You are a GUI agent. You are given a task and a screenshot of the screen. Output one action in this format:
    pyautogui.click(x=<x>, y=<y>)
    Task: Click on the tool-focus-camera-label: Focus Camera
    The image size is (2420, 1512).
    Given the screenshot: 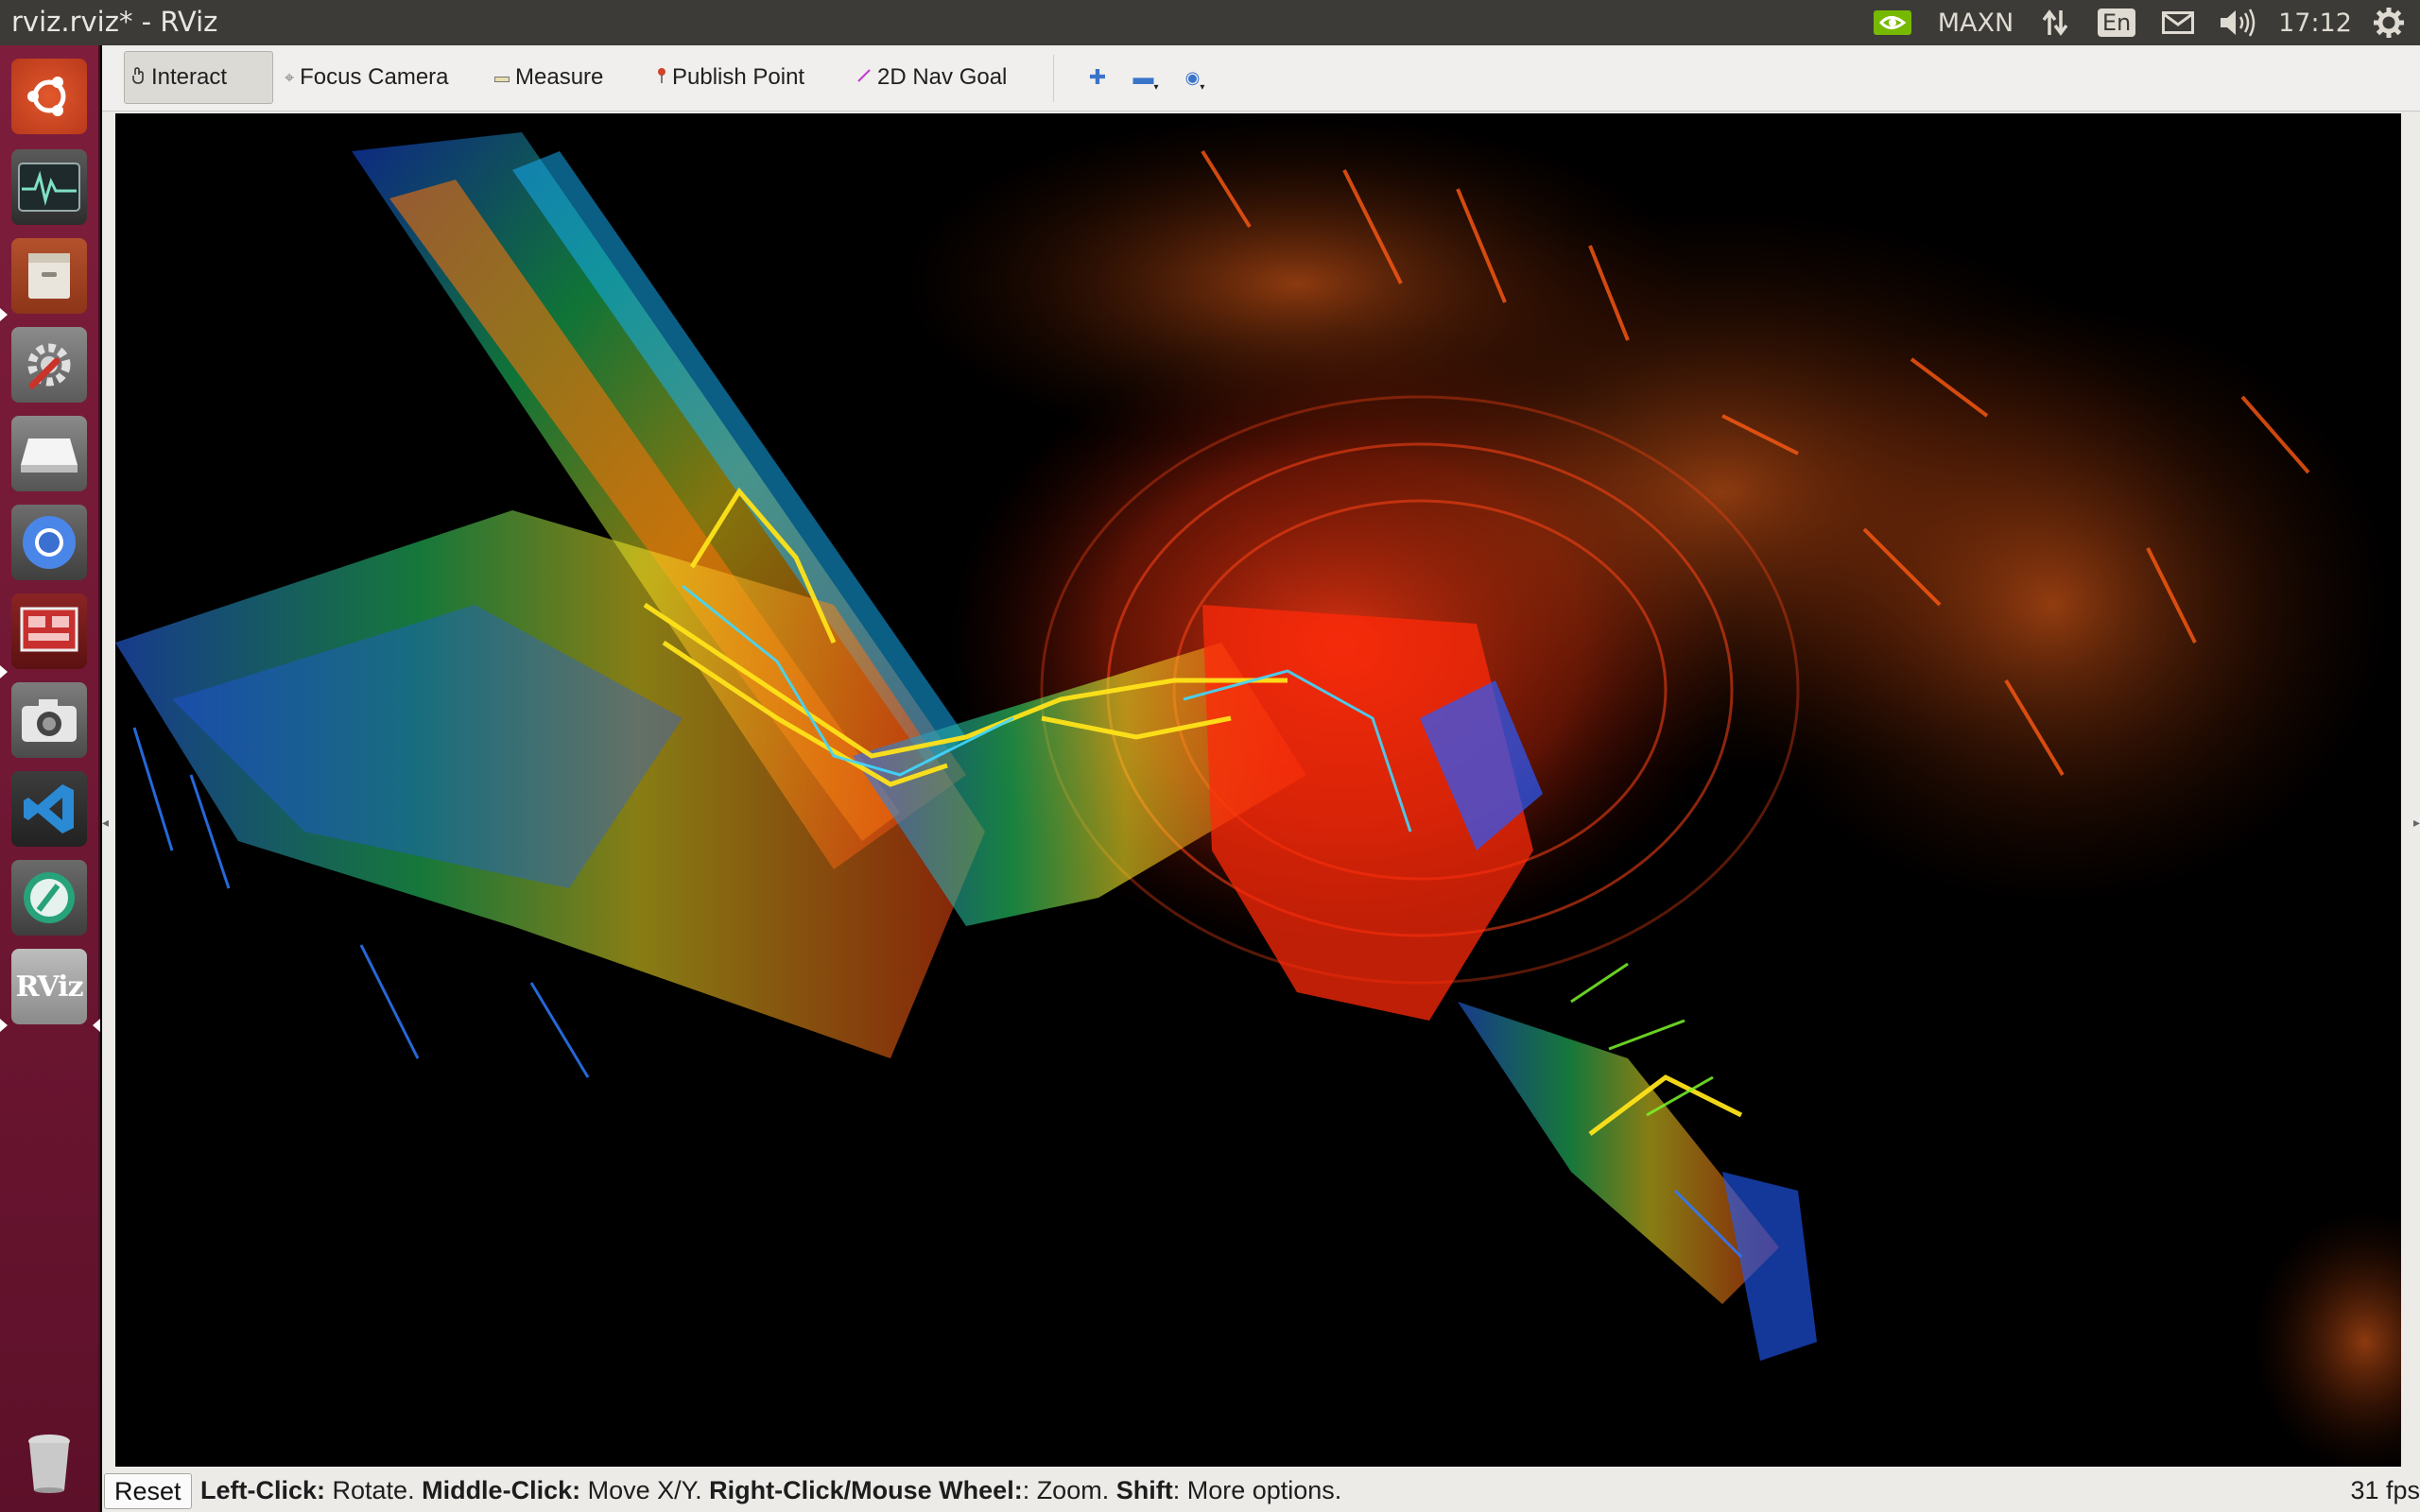 What is the action you would take?
    pyautogui.click(x=375, y=77)
    